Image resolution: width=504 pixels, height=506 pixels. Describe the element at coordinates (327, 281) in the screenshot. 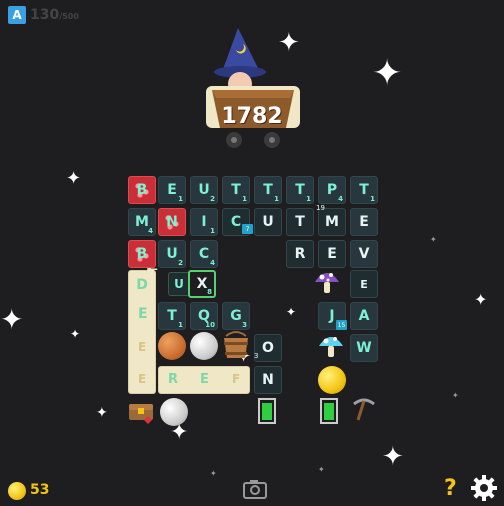

I see `purple-mushroom-icon` at that location.